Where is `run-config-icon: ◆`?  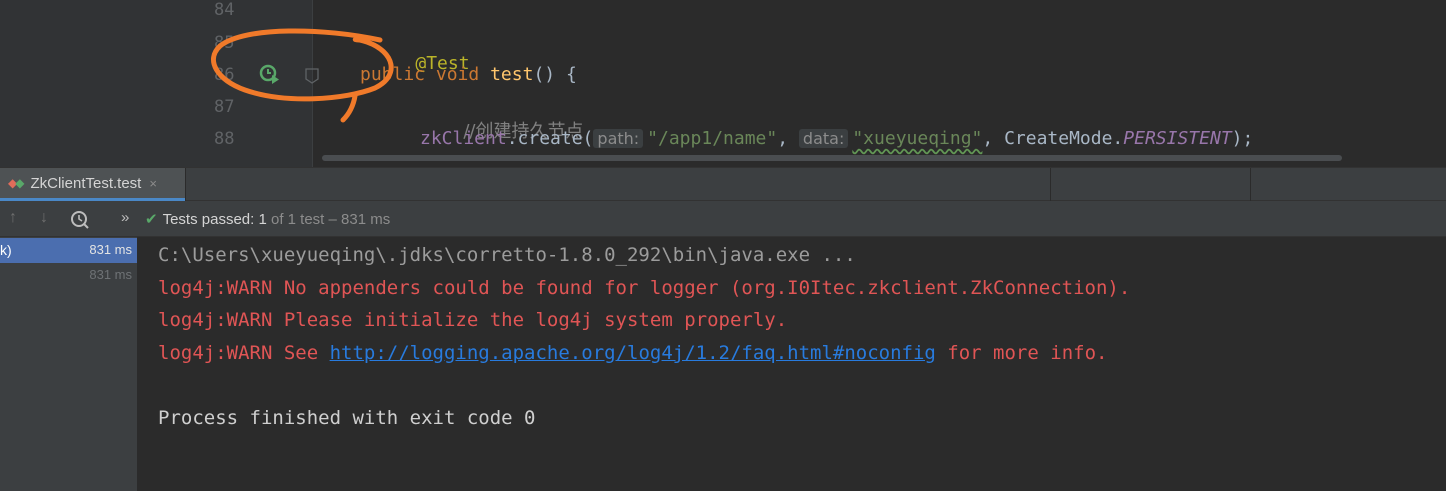 run-config-icon: ◆ is located at coordinates (20, 183).